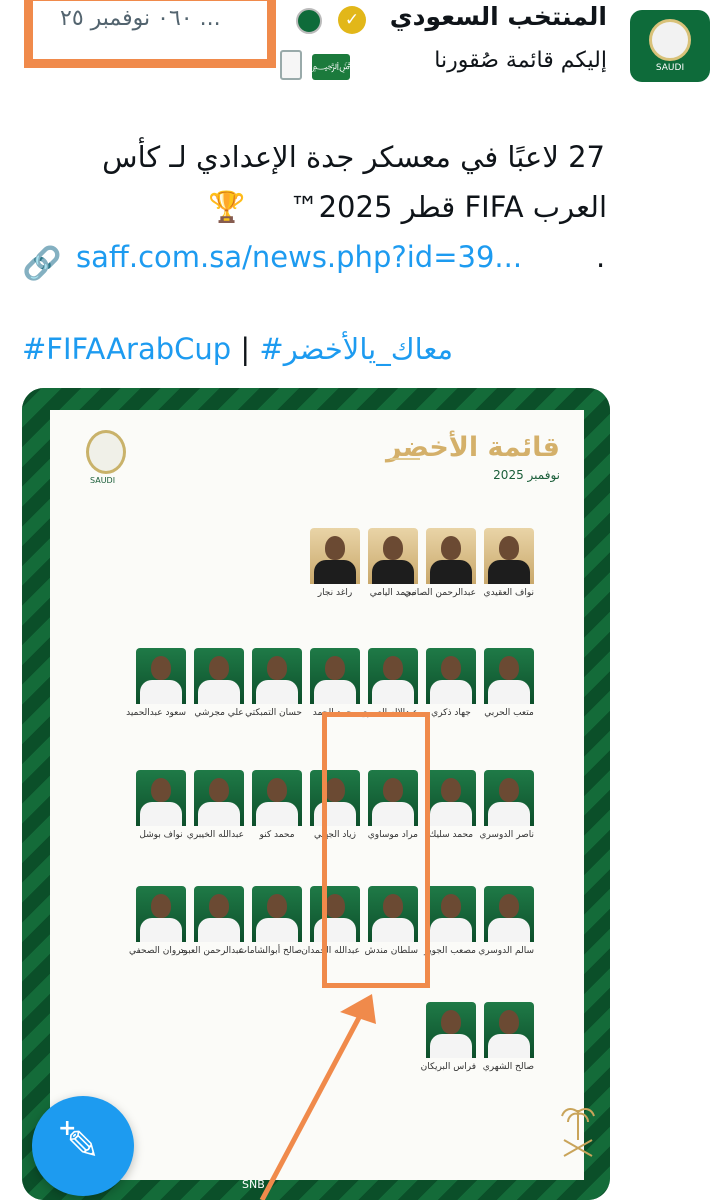  I want to click on player-name: فراس البريكان, so click(448, 1067).